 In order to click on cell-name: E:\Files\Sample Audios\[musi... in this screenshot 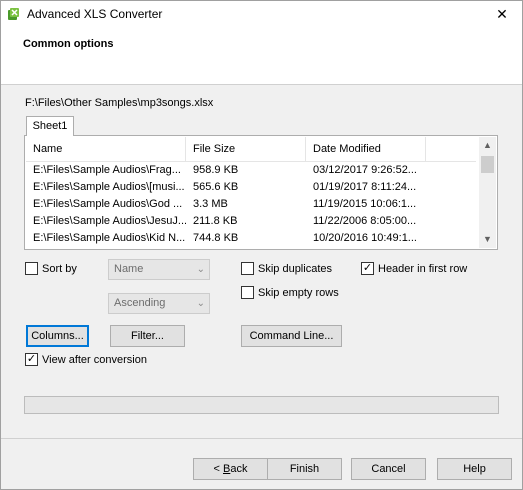, I will do `click(109, 187)`.